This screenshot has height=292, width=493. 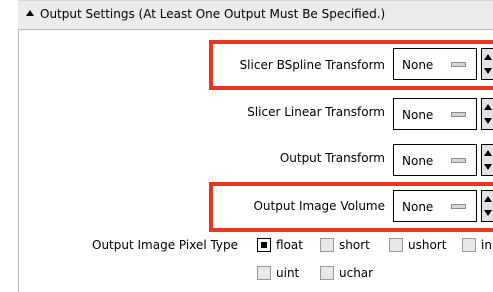 What do you see at coordinates (487, 64) in the screenshot?
I see `slicer-bspline-transform-spinner` at bounding box center [487, 64].